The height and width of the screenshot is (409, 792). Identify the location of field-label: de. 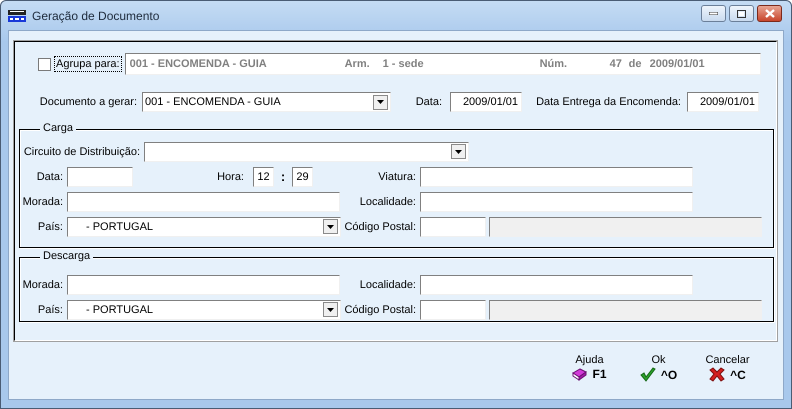
(635, 64).